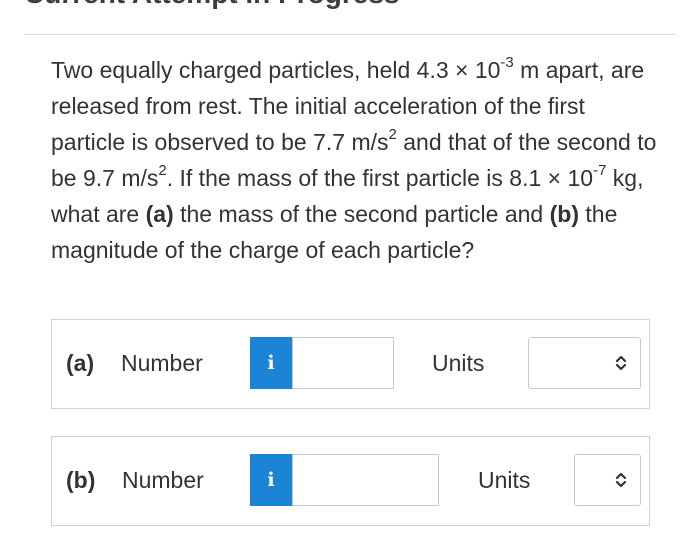 This screenshot has height=552, width=700. What do you see at coordinates (80, 363) in the screenshot?
I see `part-label: (a)` at bounding box center [80, 363].